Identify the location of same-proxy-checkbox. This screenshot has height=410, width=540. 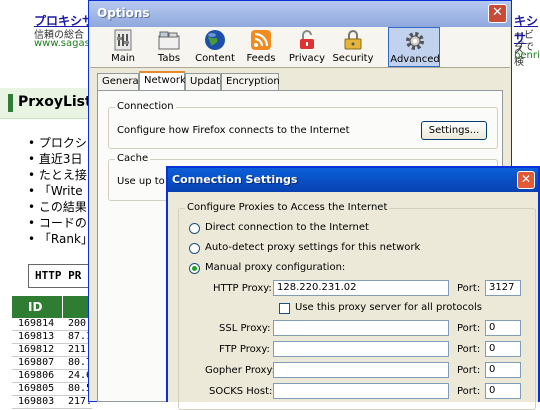
(284, 308).